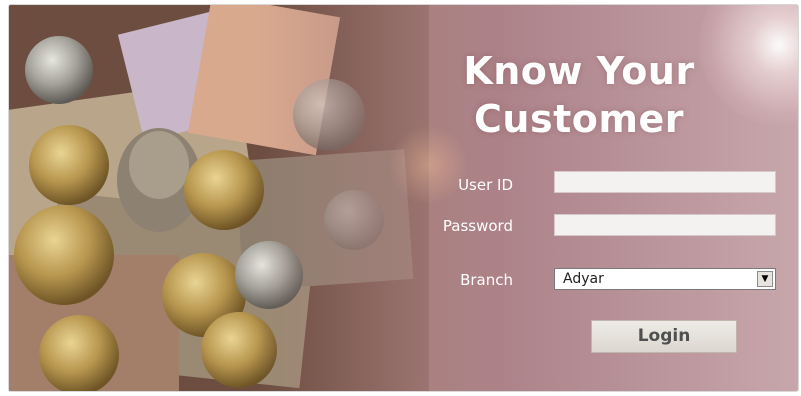 This screenshot has width=801, height=396. I want to click on branch-selected-value: Adyar, so click(583, 279).